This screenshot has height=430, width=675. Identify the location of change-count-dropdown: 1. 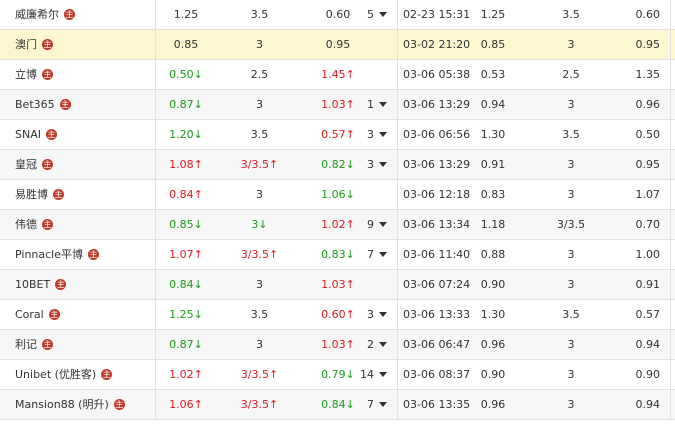
(379, 105).